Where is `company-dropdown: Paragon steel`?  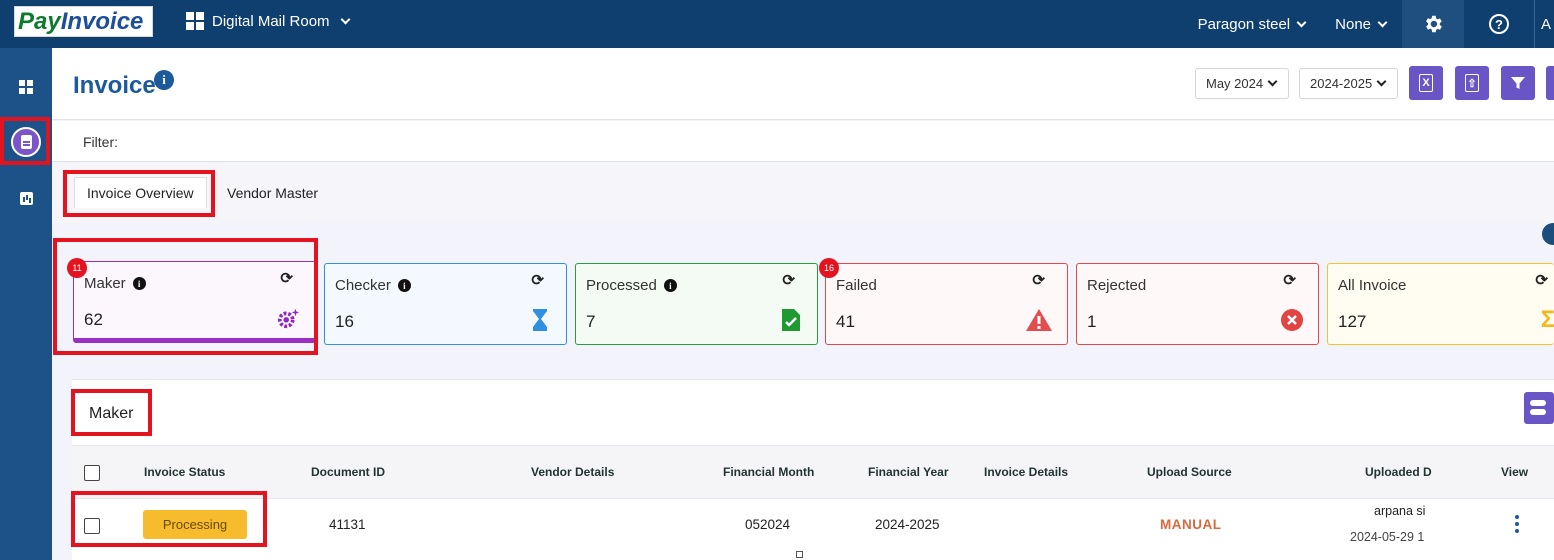 company-dropdown: Paragon steel is located at coordinates (1252, 24).